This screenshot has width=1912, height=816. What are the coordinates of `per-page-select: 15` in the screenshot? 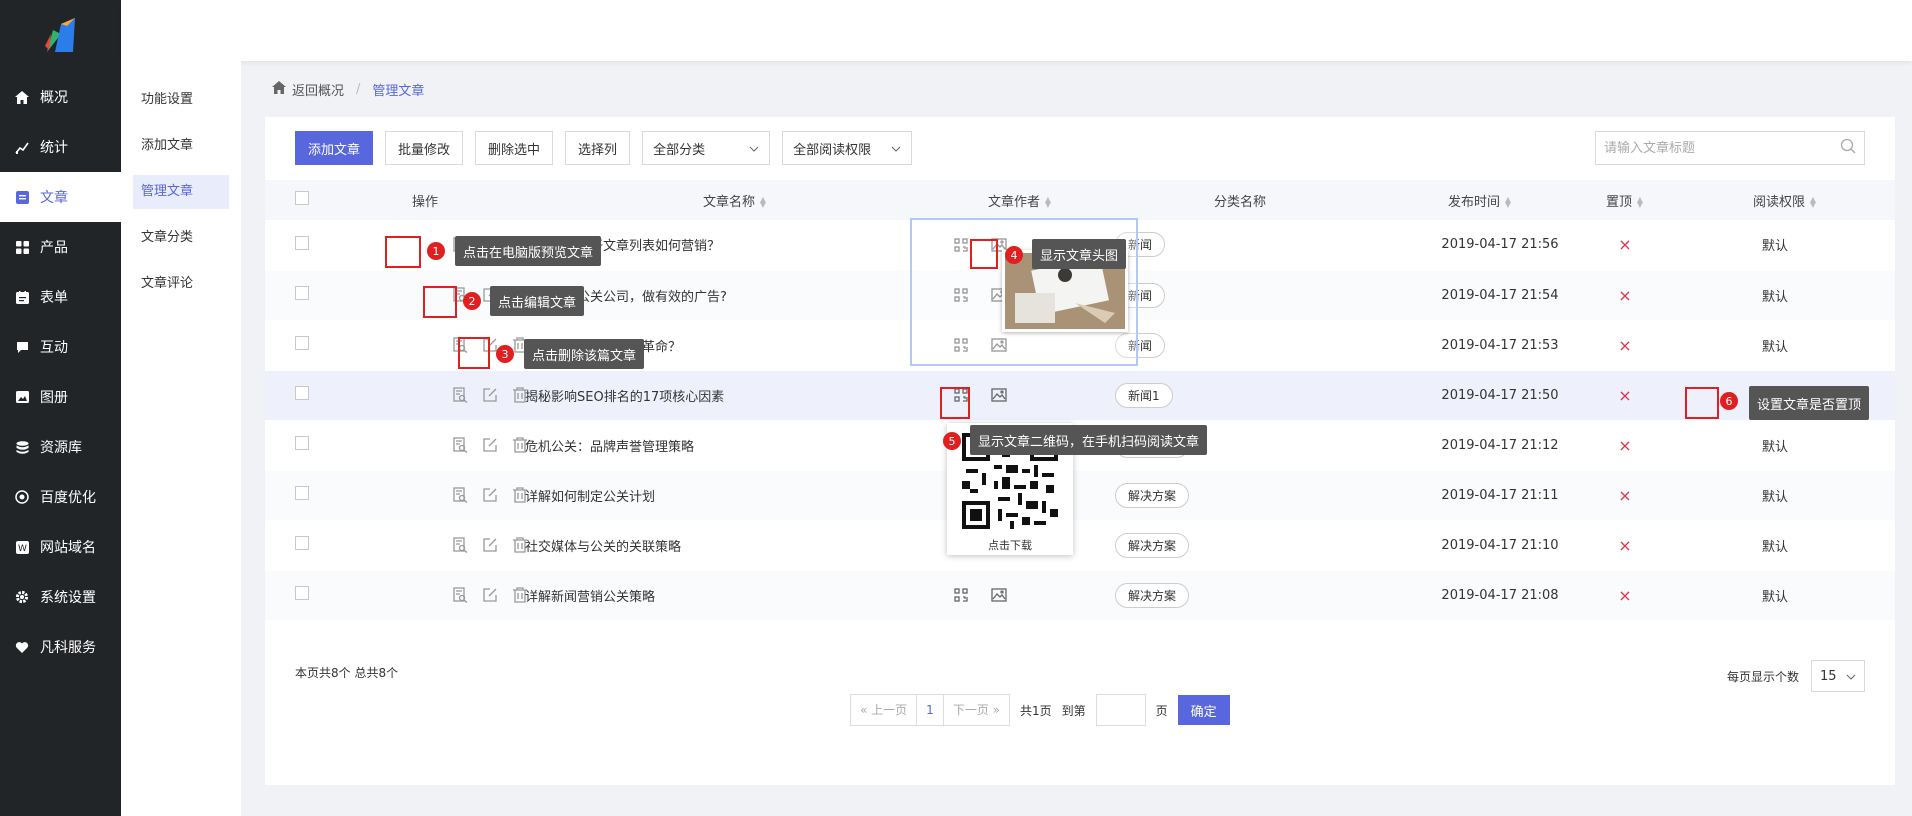 It's located at (1838, 676).